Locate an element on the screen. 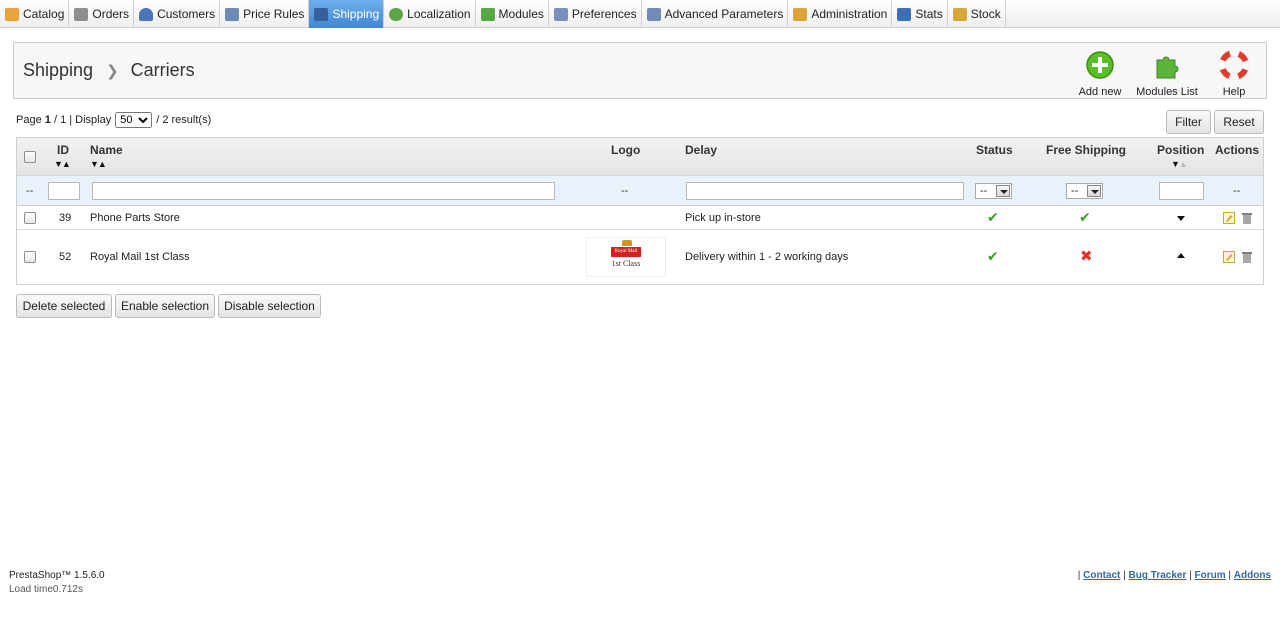  tab-label: Localization is located at coordinates (439, 14).